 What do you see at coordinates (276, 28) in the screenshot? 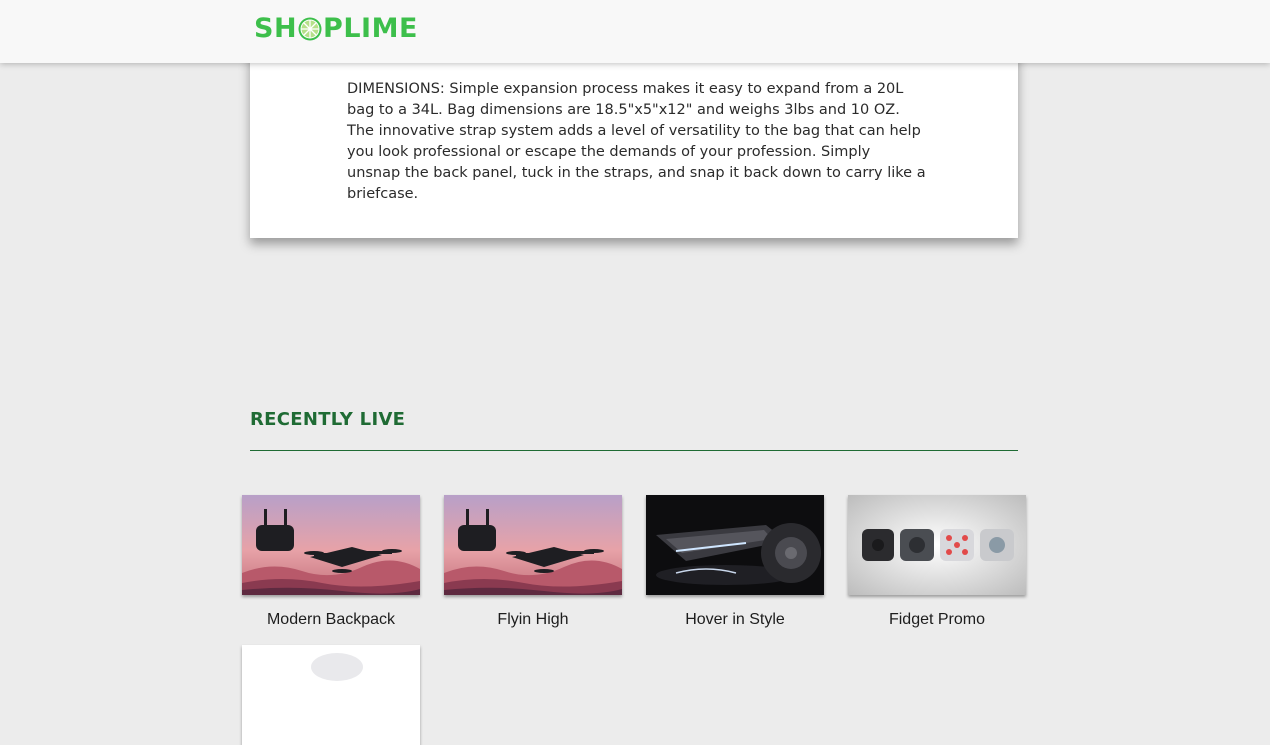
I see `logo-text-start: SH` at bounding box center [276, 28].